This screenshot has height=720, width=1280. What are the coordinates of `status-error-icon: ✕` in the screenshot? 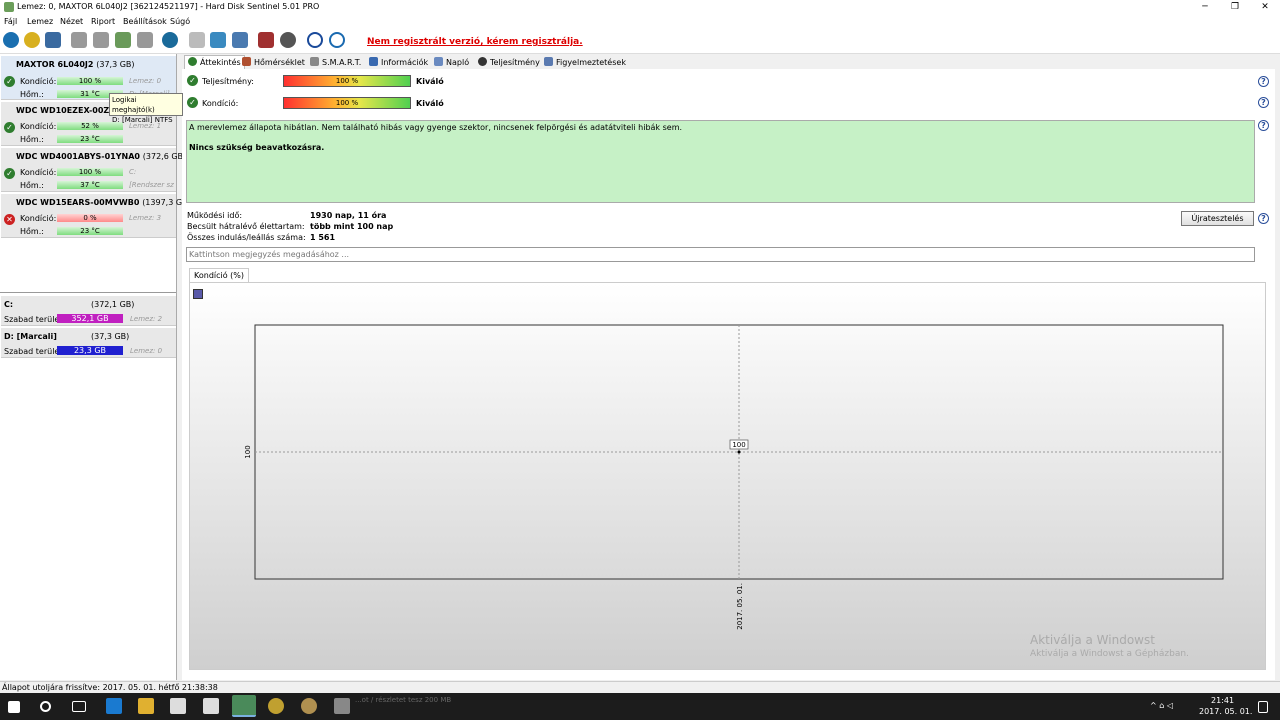 It's located at (9, 219).